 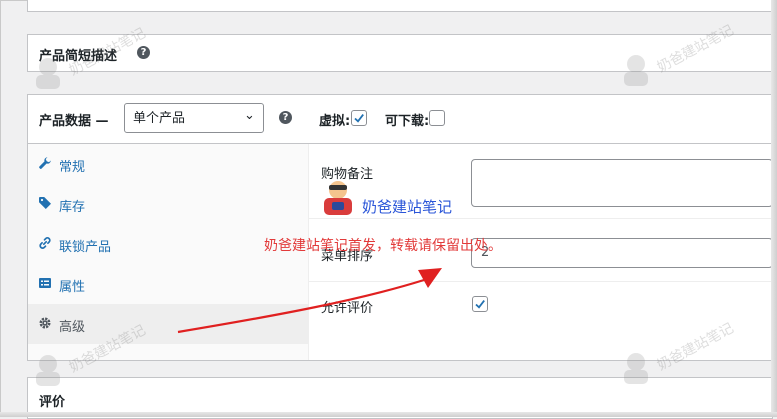 I want to click on list-icon, so click(x=45, y=283).